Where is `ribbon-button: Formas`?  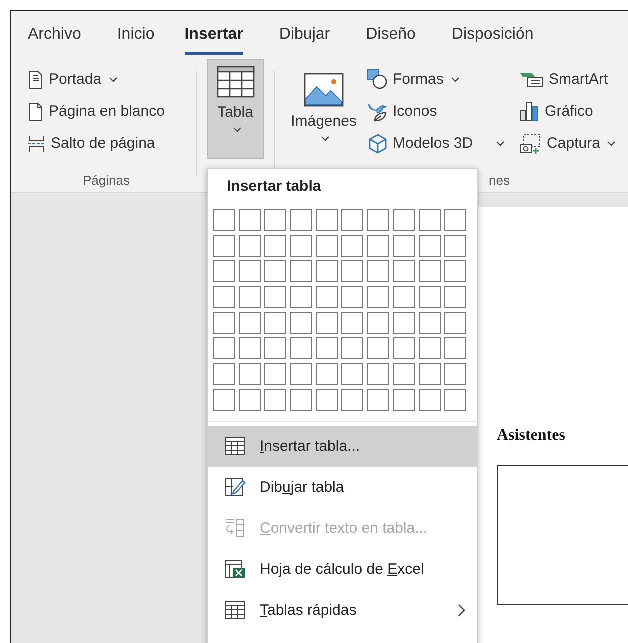 ribbon-button: Formas is located at coordinates (436, 79).